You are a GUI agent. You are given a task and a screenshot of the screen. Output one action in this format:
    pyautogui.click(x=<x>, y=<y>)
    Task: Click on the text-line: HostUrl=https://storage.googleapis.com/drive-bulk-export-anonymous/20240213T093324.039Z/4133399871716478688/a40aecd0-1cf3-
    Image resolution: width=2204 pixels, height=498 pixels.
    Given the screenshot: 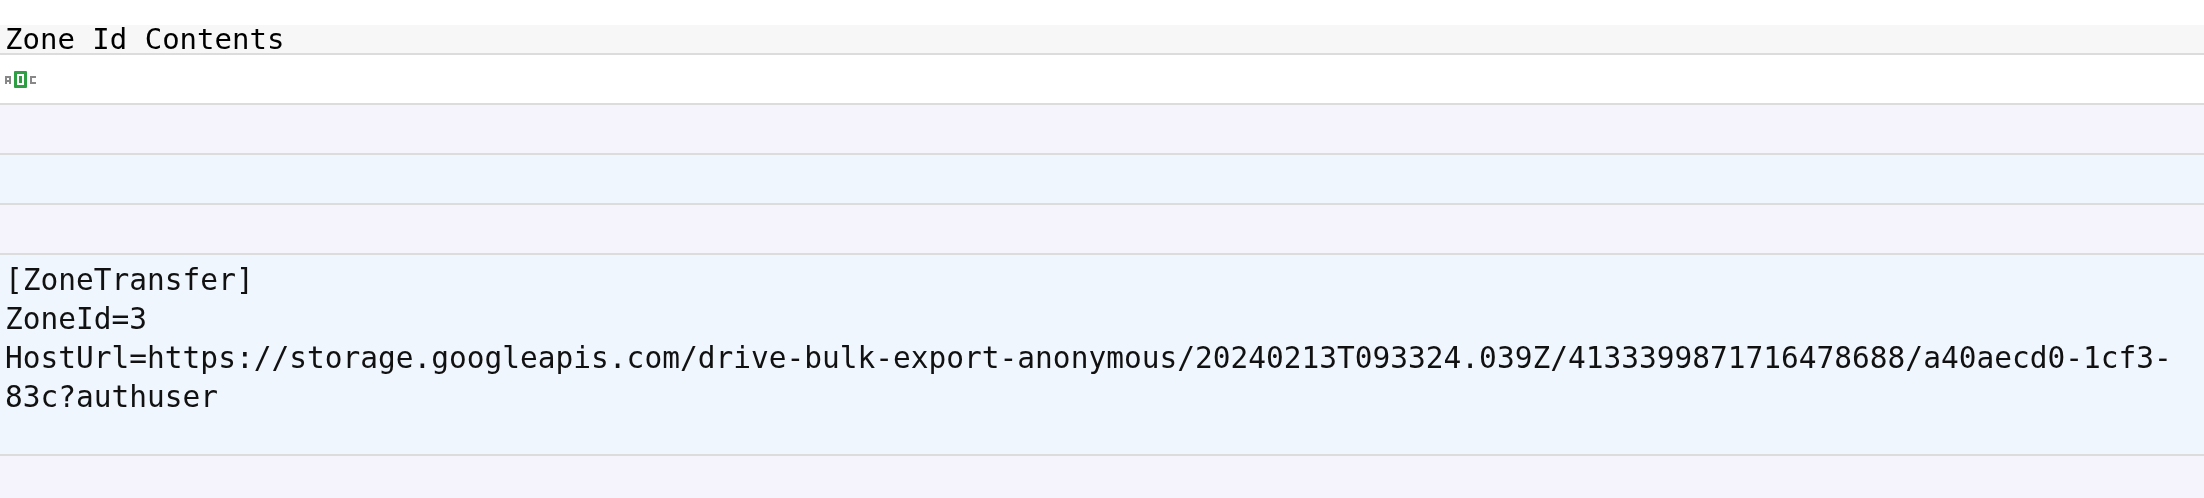 What is the action you would take?
    pyautogui.click(x=1088, y=358)
    